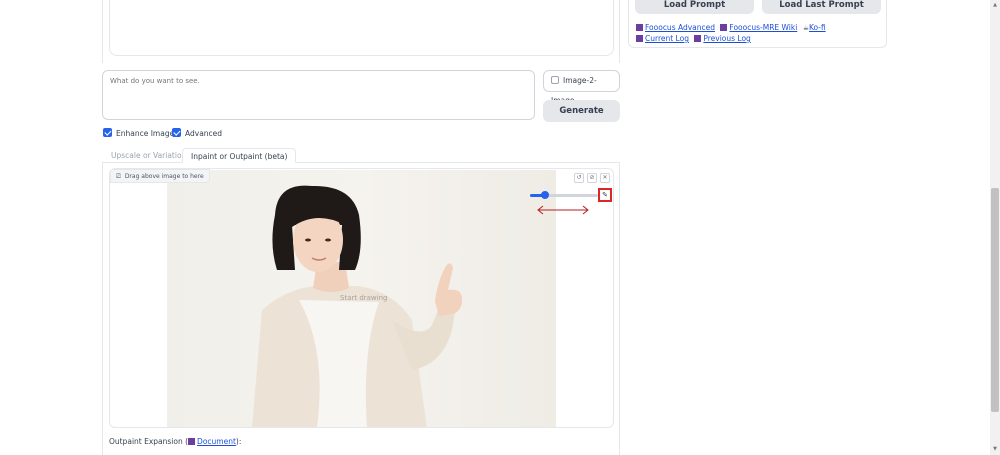 The width and height of the screenshot is (1000, 455). What do you see at coordinates (145, 133) in the screenshot?
I see `enhance-image-label: Enhance Image` at bounding box center [145, 133].